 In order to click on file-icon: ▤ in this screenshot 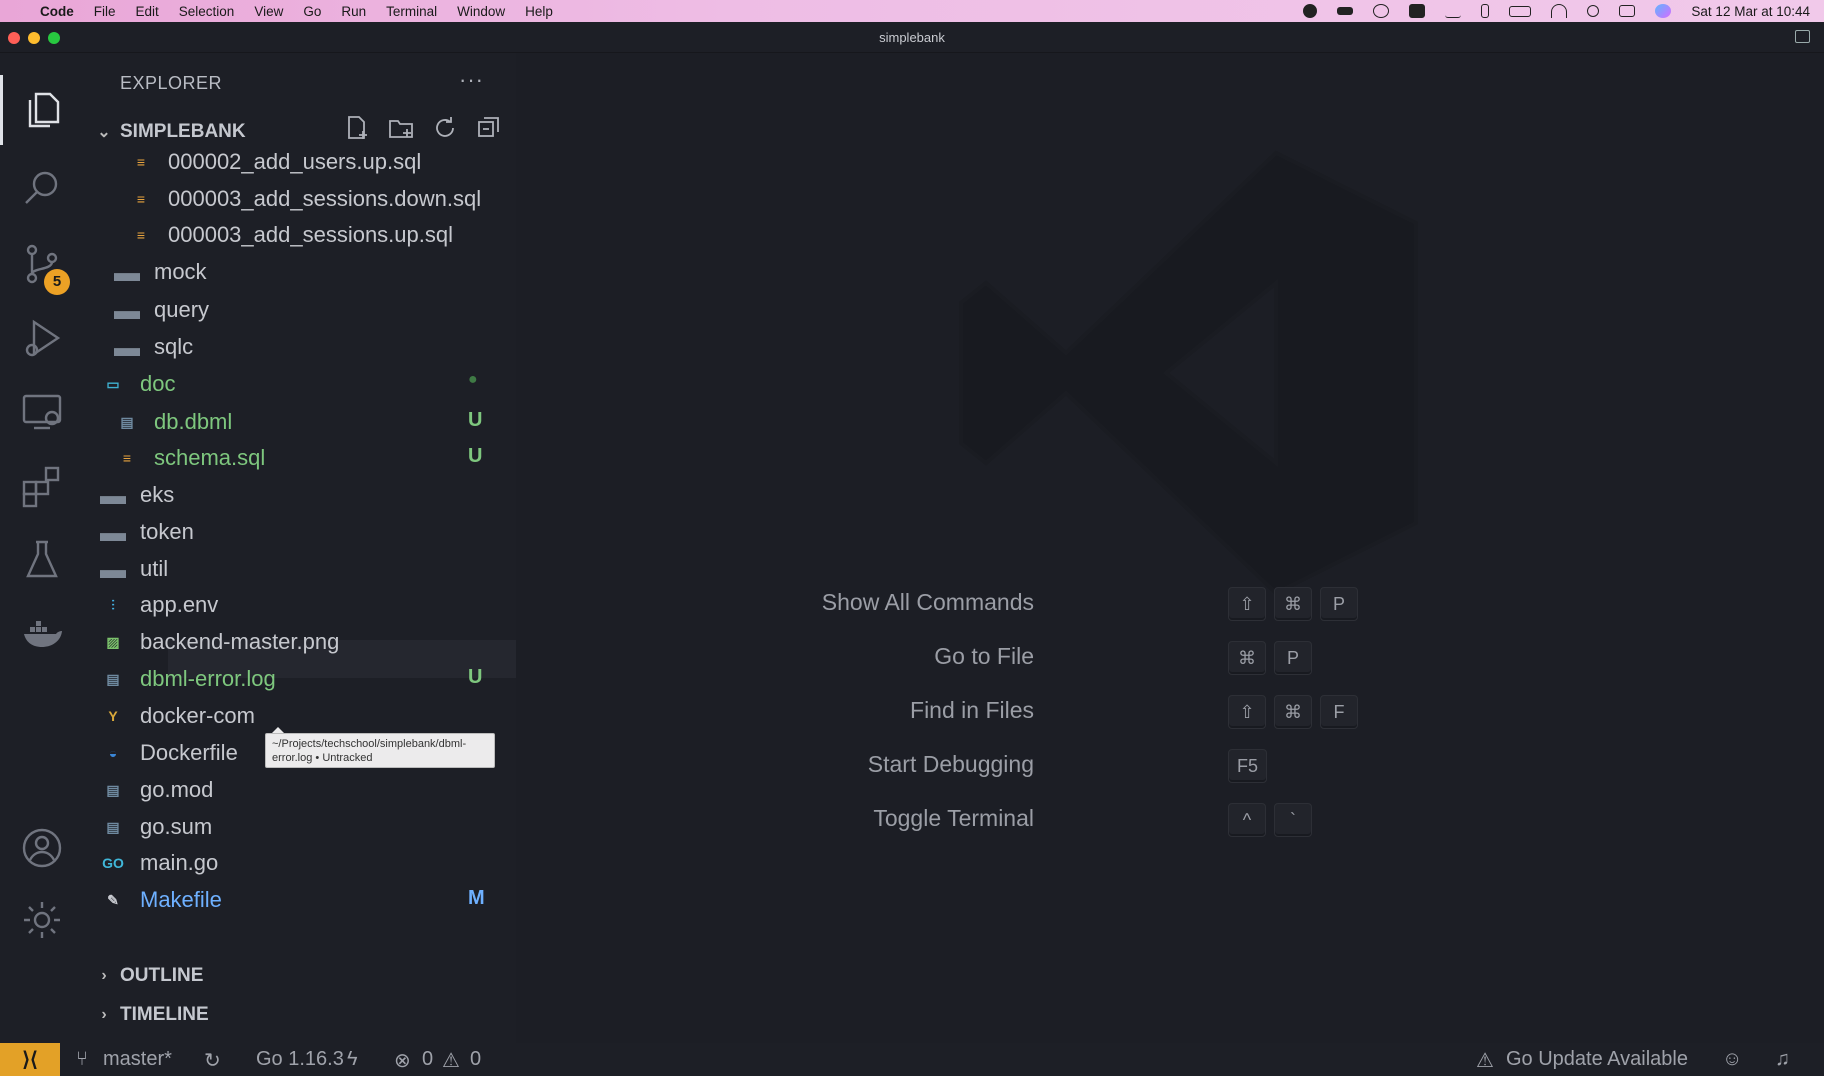, I will do `click(113, 826)`.